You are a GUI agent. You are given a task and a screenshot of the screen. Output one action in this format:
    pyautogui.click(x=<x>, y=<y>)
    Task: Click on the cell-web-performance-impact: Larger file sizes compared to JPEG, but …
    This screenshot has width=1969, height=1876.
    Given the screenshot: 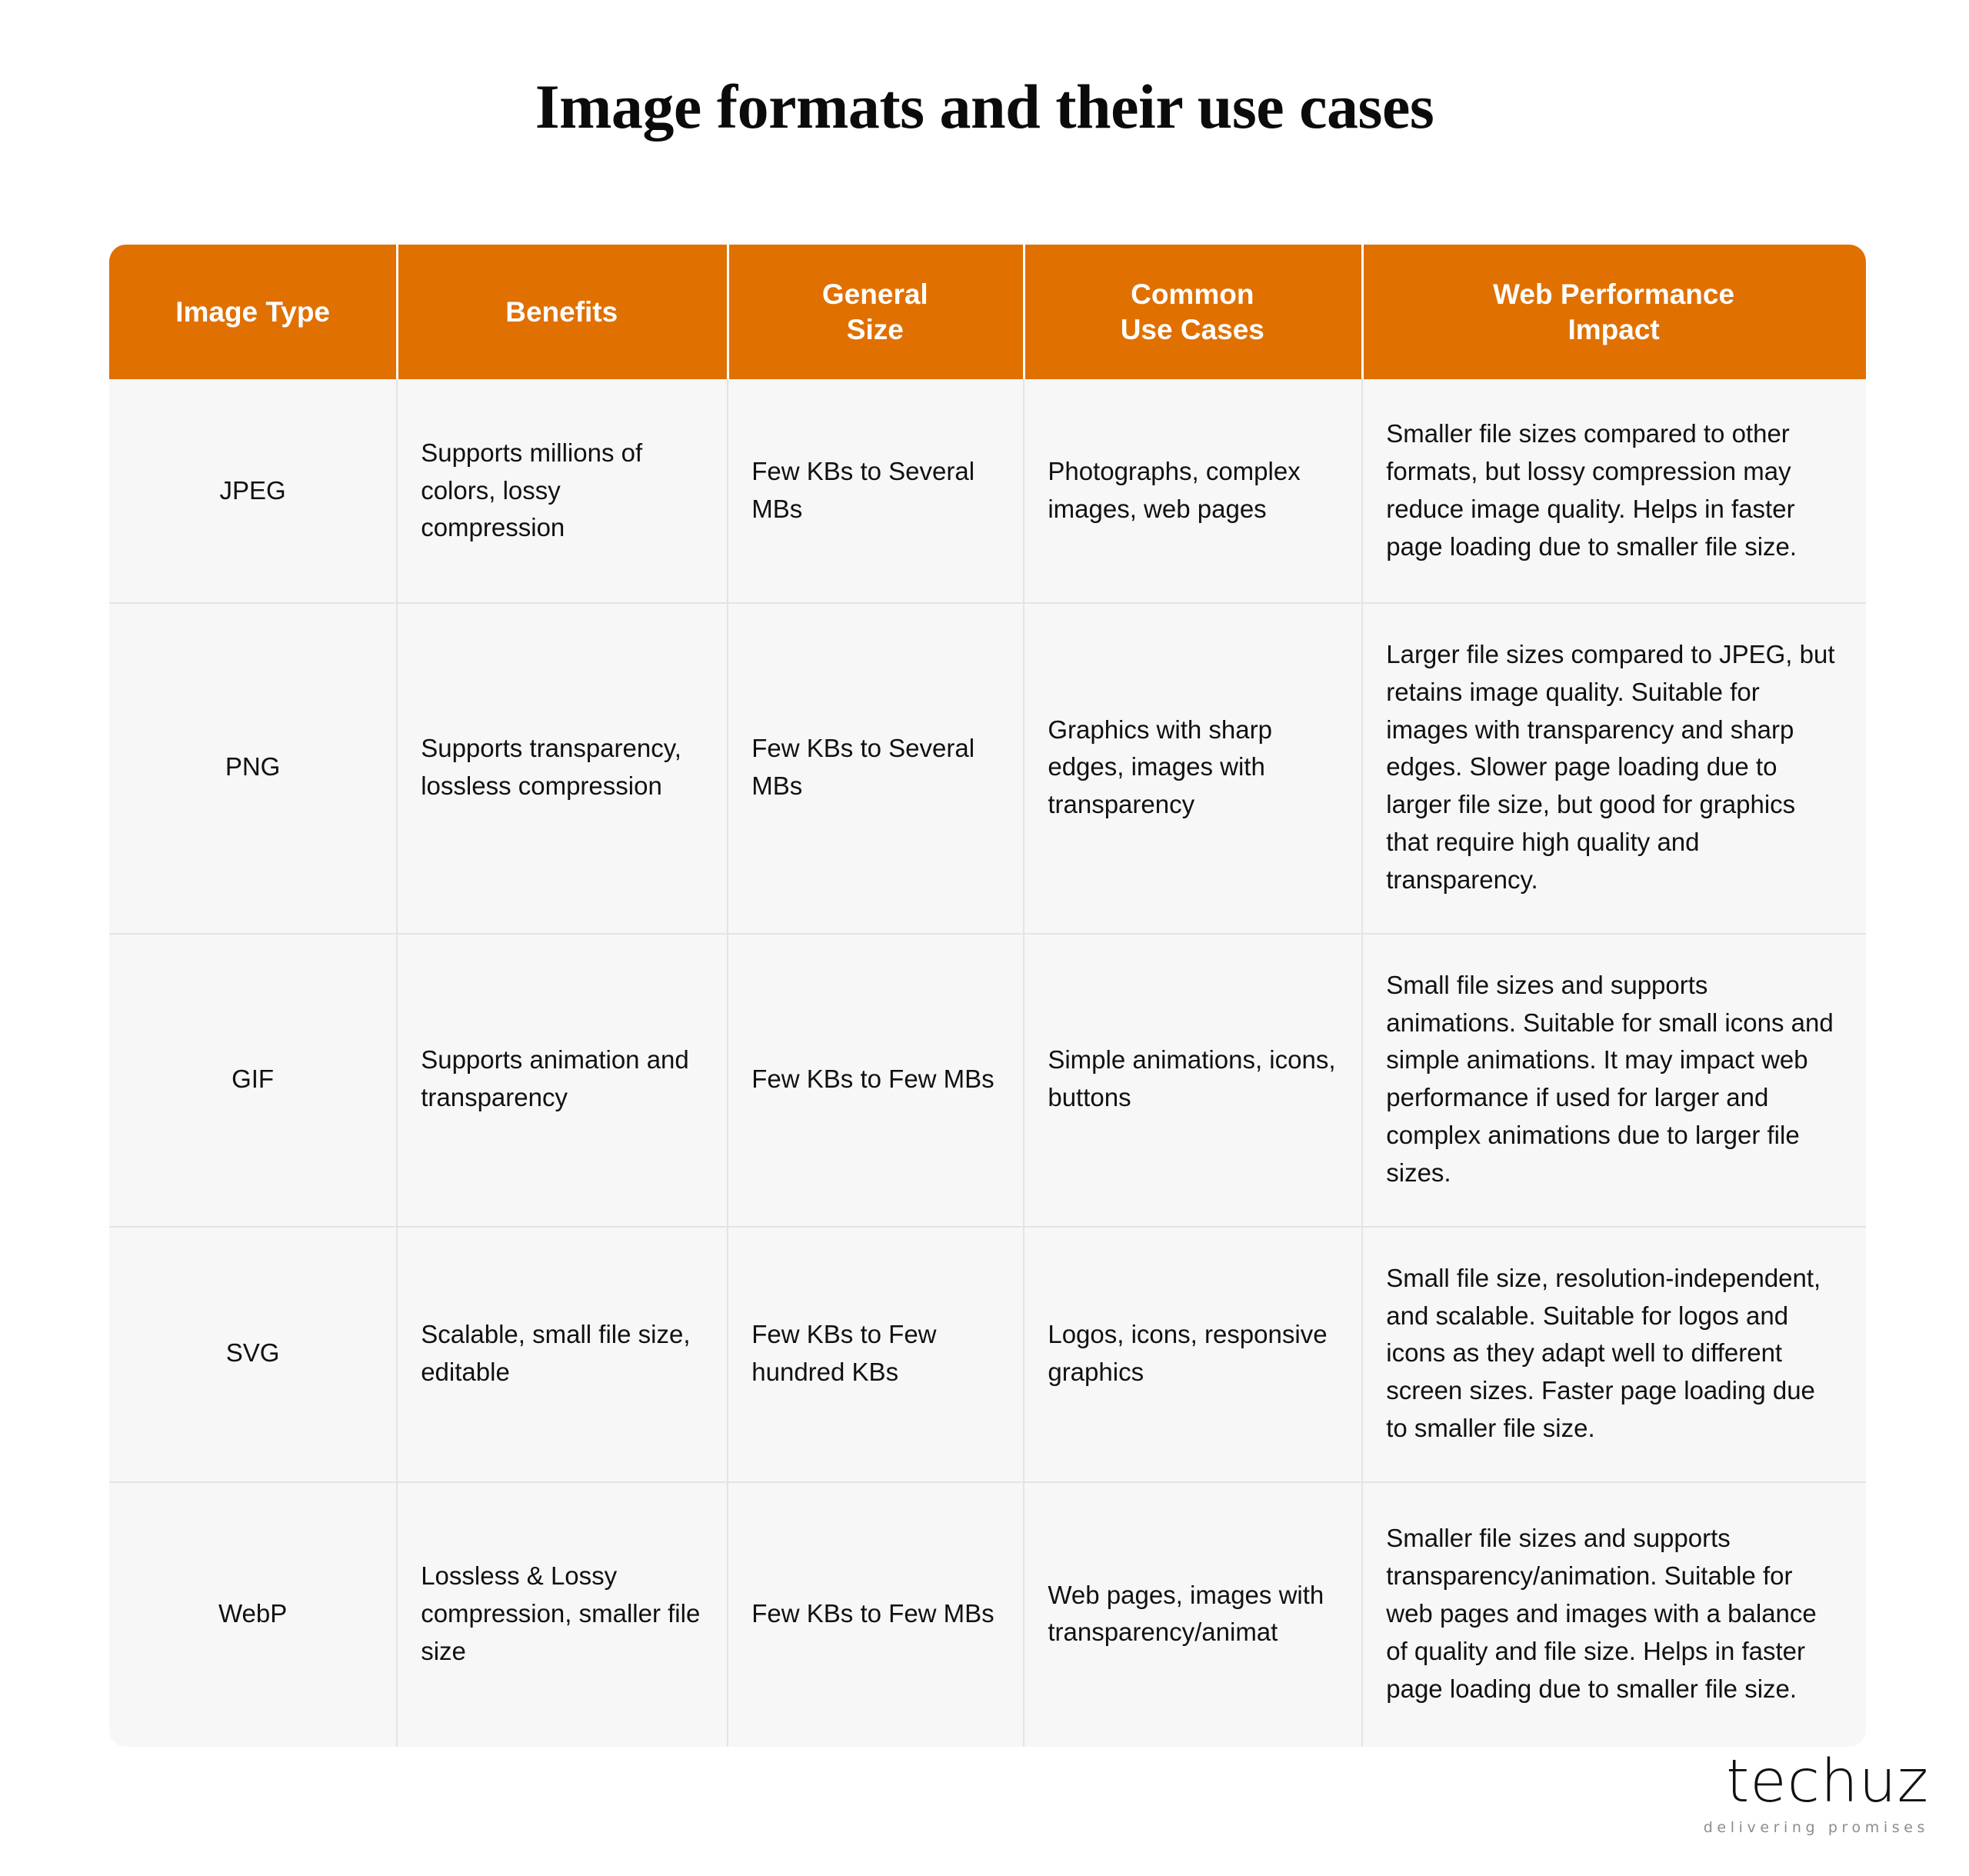 What is the action you would take?
    pyautogui.click(x=1613, y=768)
    